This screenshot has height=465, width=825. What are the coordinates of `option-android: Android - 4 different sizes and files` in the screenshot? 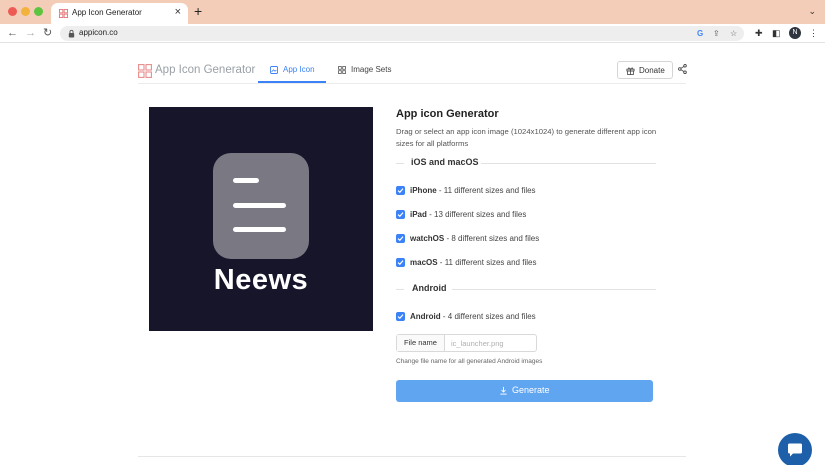 It's located at (526, 317).